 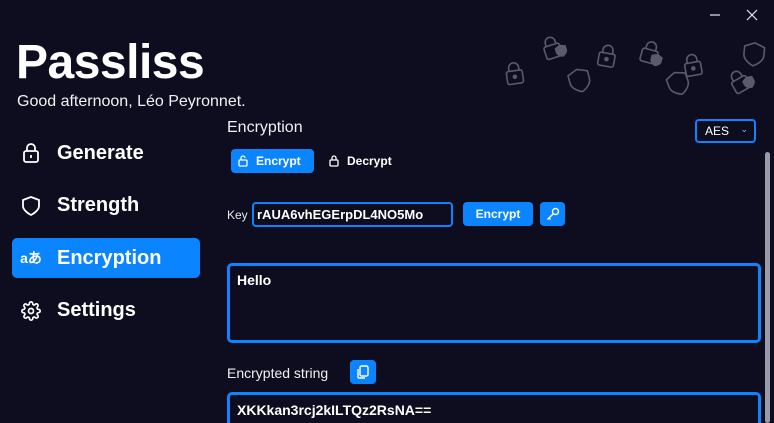 What do you see at coordinates (98, 205) in the screenshot?
I see `sidebar-item-label: Strength` at bounding box center [98, 205].